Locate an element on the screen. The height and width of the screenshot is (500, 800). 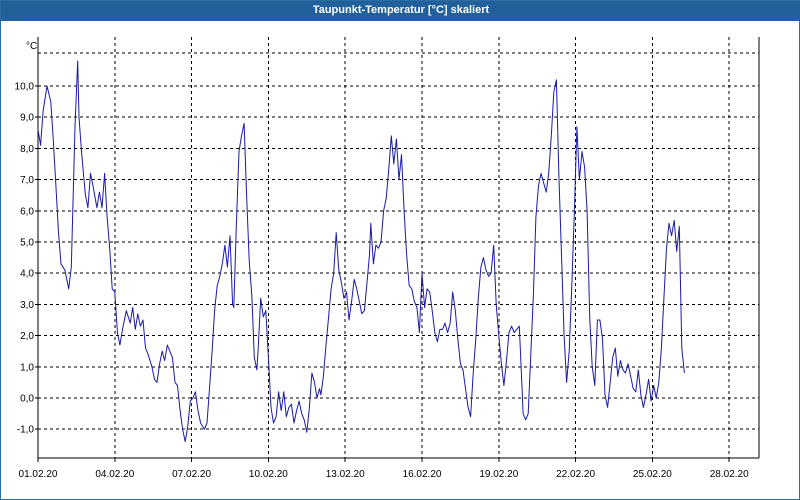
y-tick-label: 5,0 is located at coordinates (27, 243).